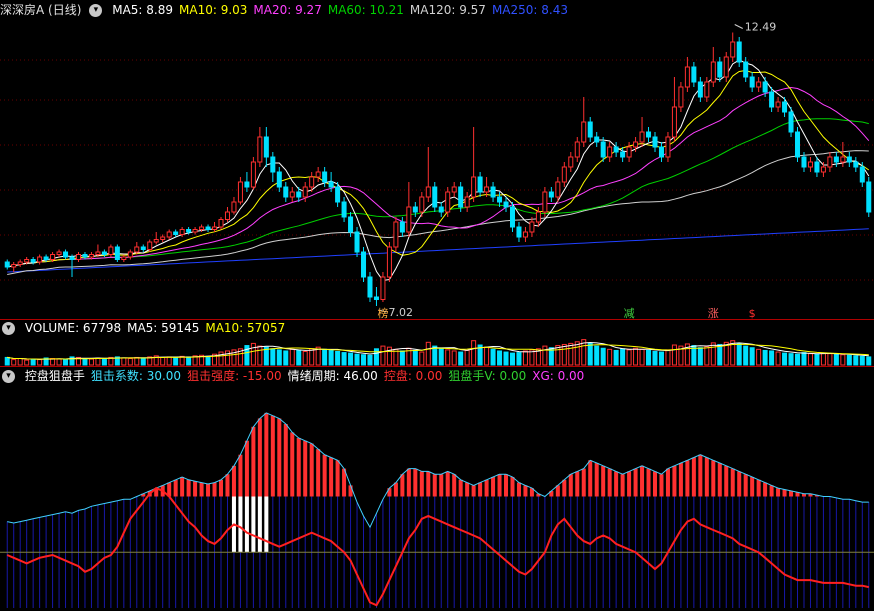 The width and height of the screenshot is (874, 611). Describe the element at coordinates (40, 10) in the screenshot. I see `stock-title: 深深房A (日线)` at that location.